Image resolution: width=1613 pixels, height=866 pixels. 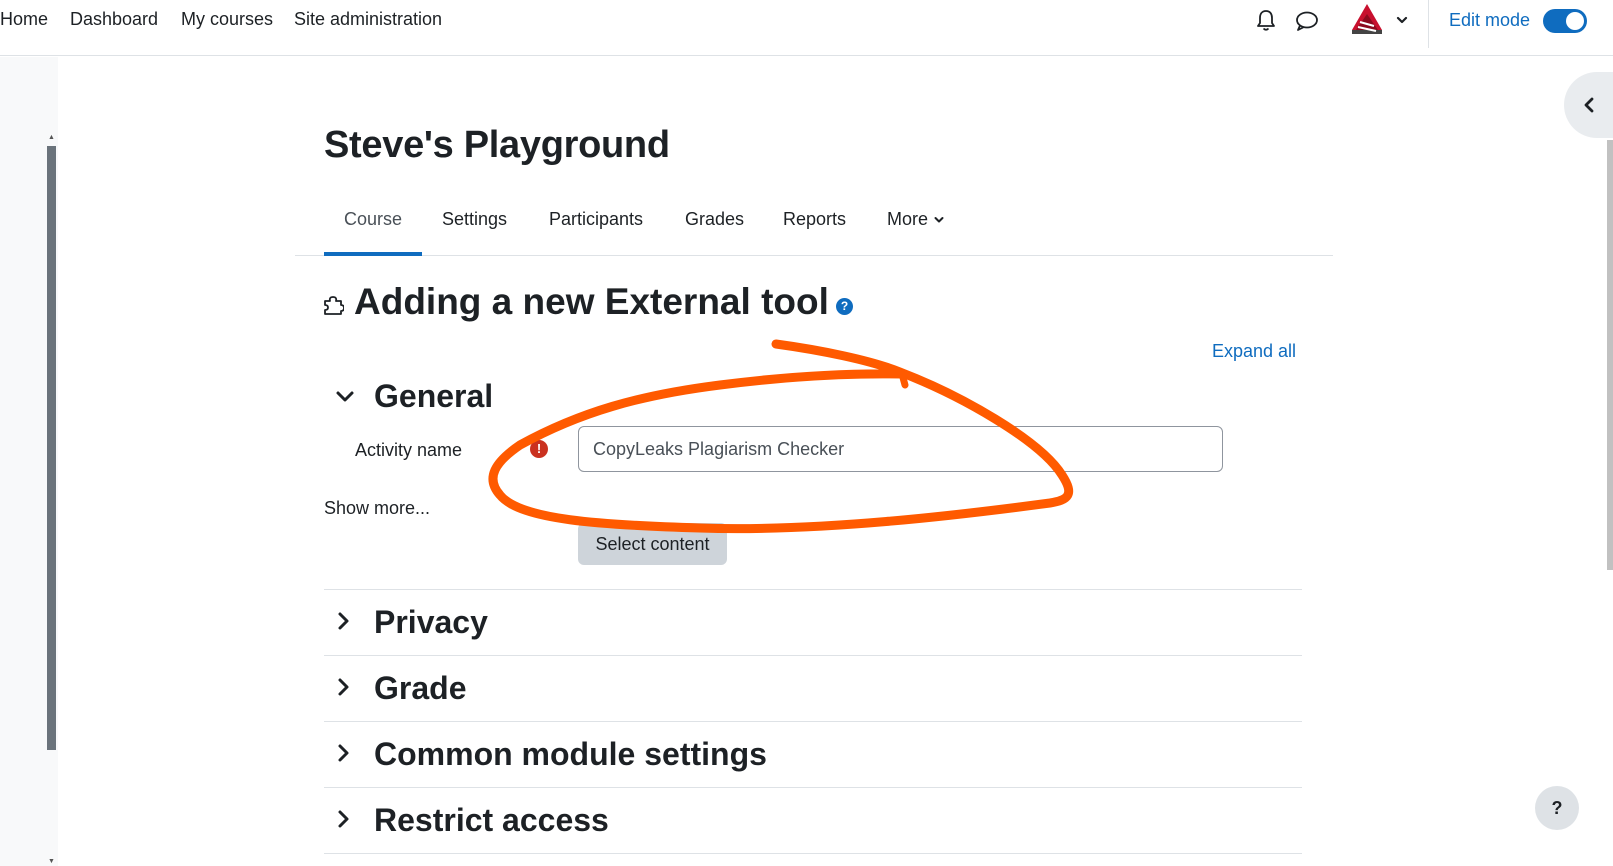 I want to click on tab-grades: Grades, so click(x=714, y=219).